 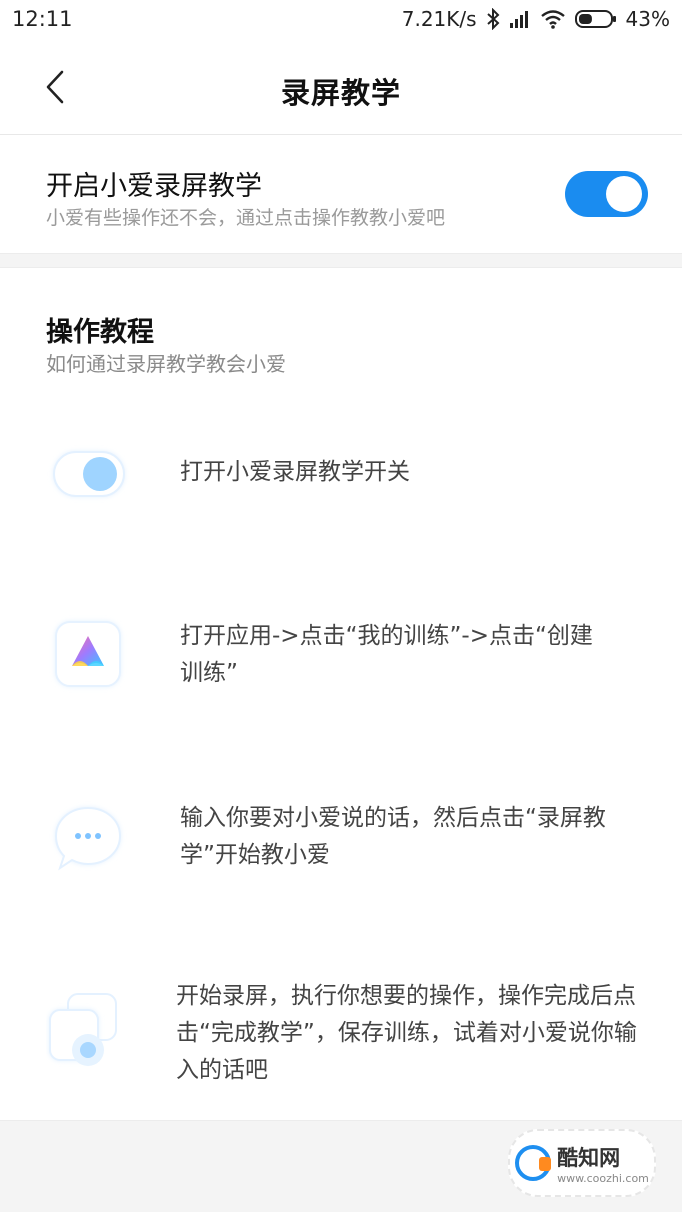 What do you see at coordinates (88, 472) in the screenshot?
I see `toggle-switch-icon` at bounding box center [88, 472].